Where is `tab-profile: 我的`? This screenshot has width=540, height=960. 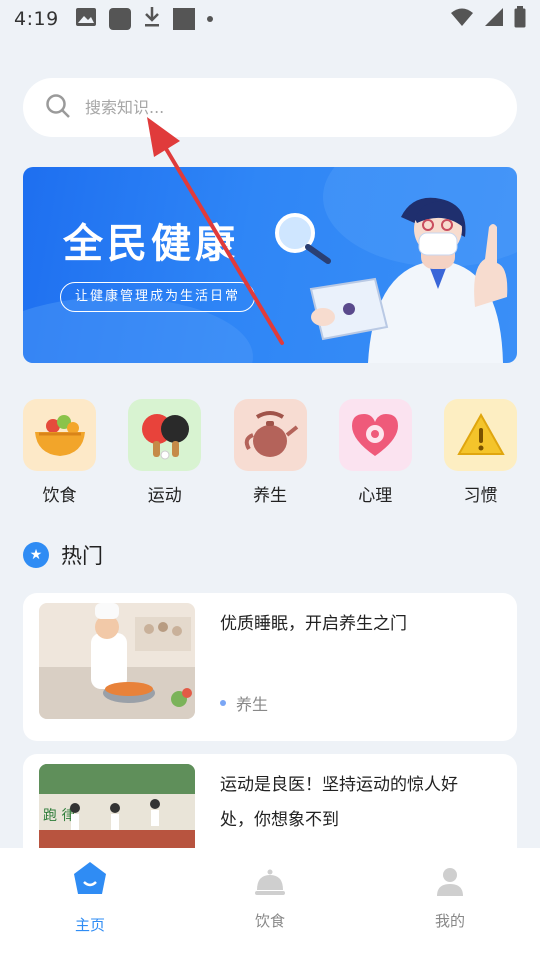 tab-profile: 我的 is located at coordinates (450, 904).